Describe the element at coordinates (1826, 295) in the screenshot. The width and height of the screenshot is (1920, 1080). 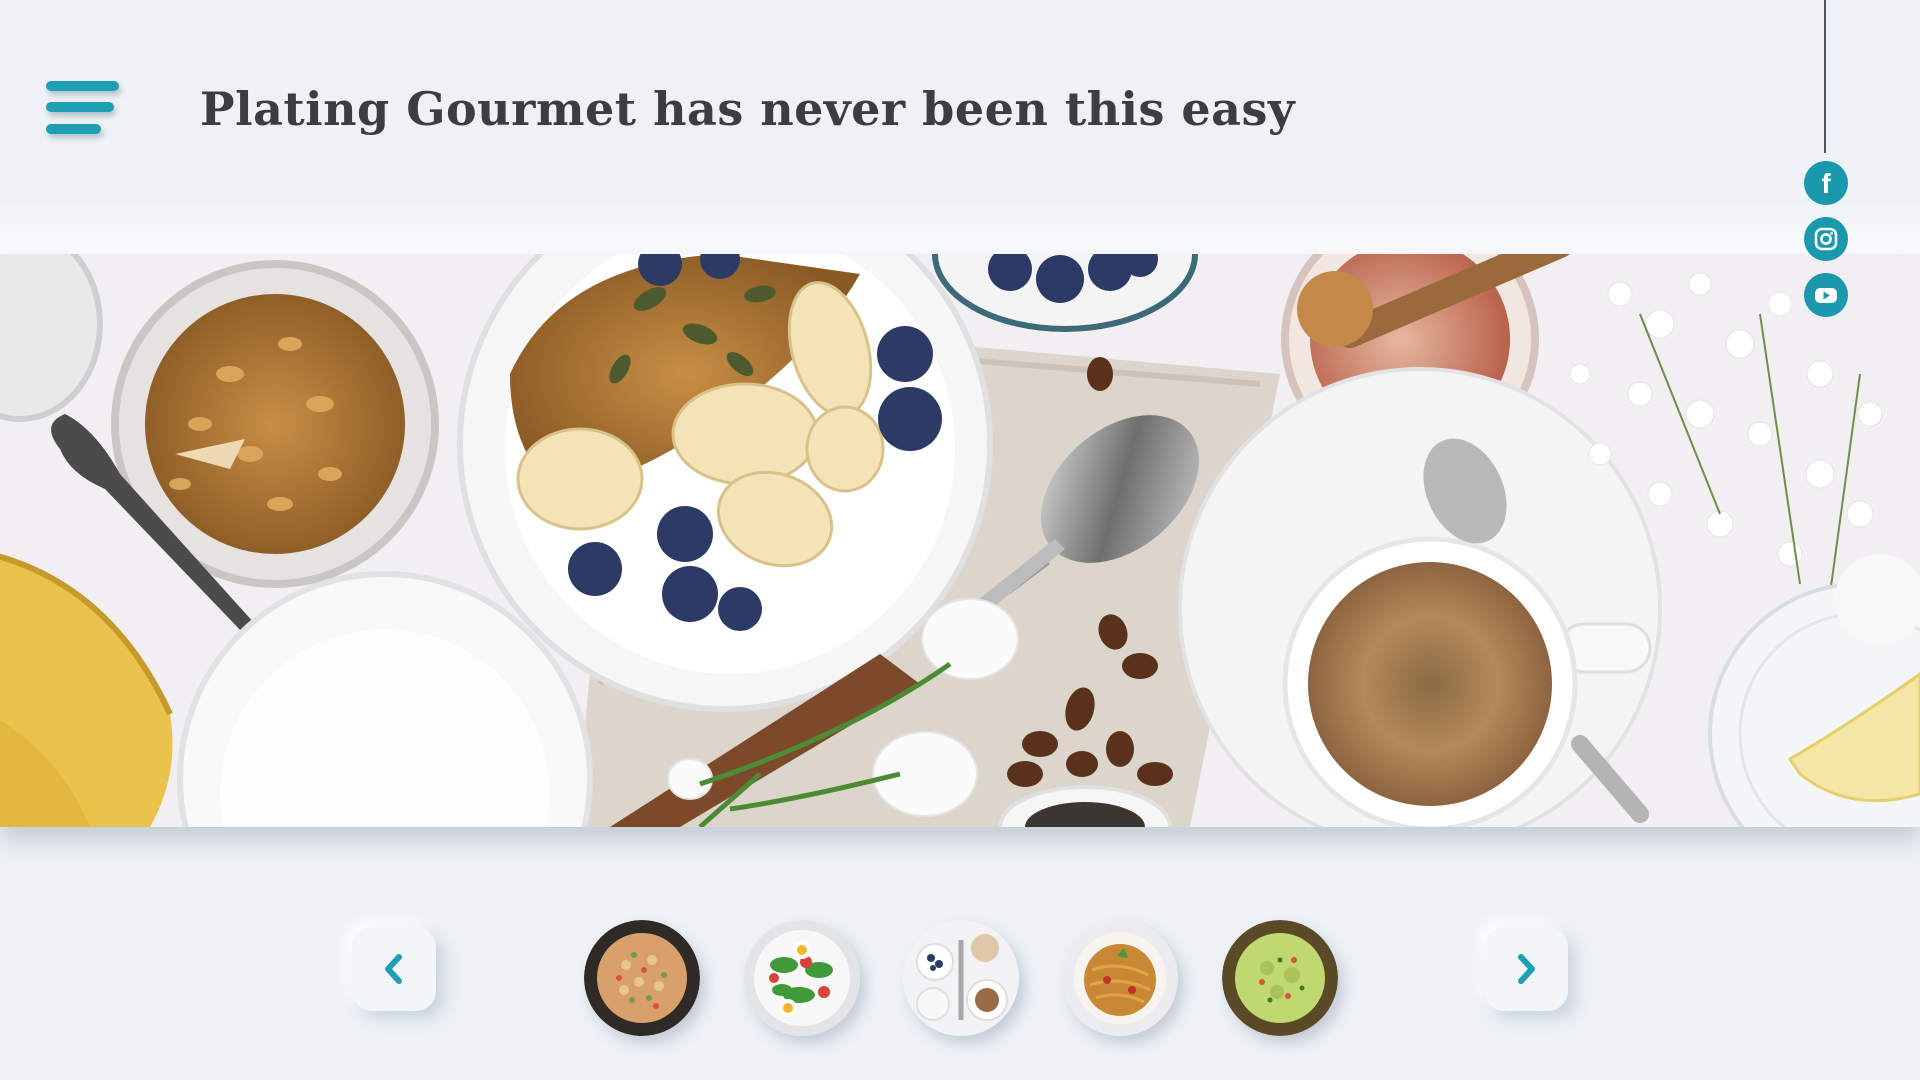
I see `youtube-icon` at that location.